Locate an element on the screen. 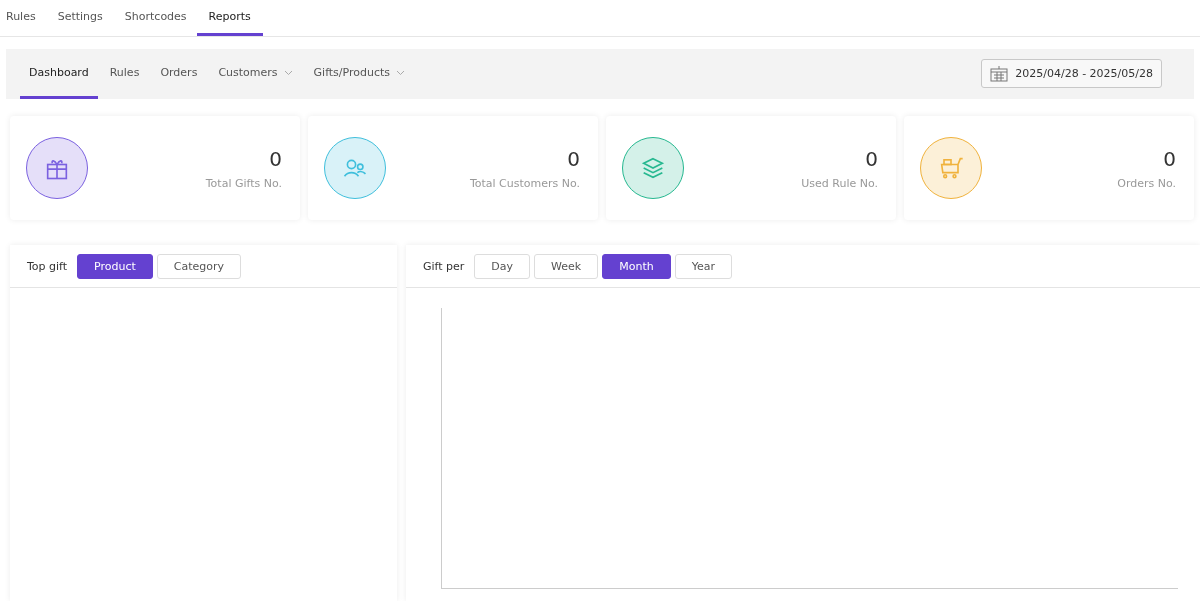 This screenshot has width=1200, height=601. top-tab: Shortcodes is located at coordinates (155, 18).